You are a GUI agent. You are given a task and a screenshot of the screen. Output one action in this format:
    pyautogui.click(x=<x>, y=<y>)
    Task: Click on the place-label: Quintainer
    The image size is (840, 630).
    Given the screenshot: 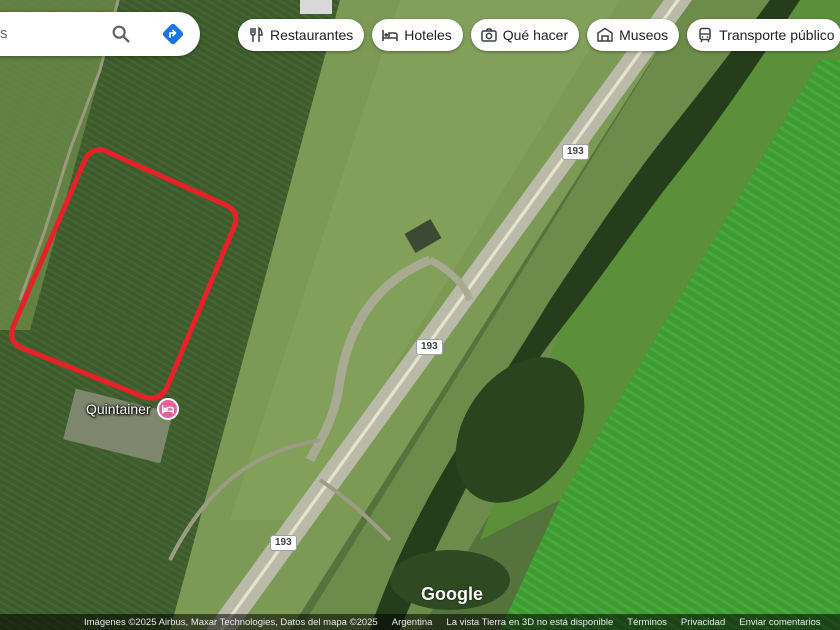 What is the action you would take?
    pyautogui.click(x=118, y=409)
    